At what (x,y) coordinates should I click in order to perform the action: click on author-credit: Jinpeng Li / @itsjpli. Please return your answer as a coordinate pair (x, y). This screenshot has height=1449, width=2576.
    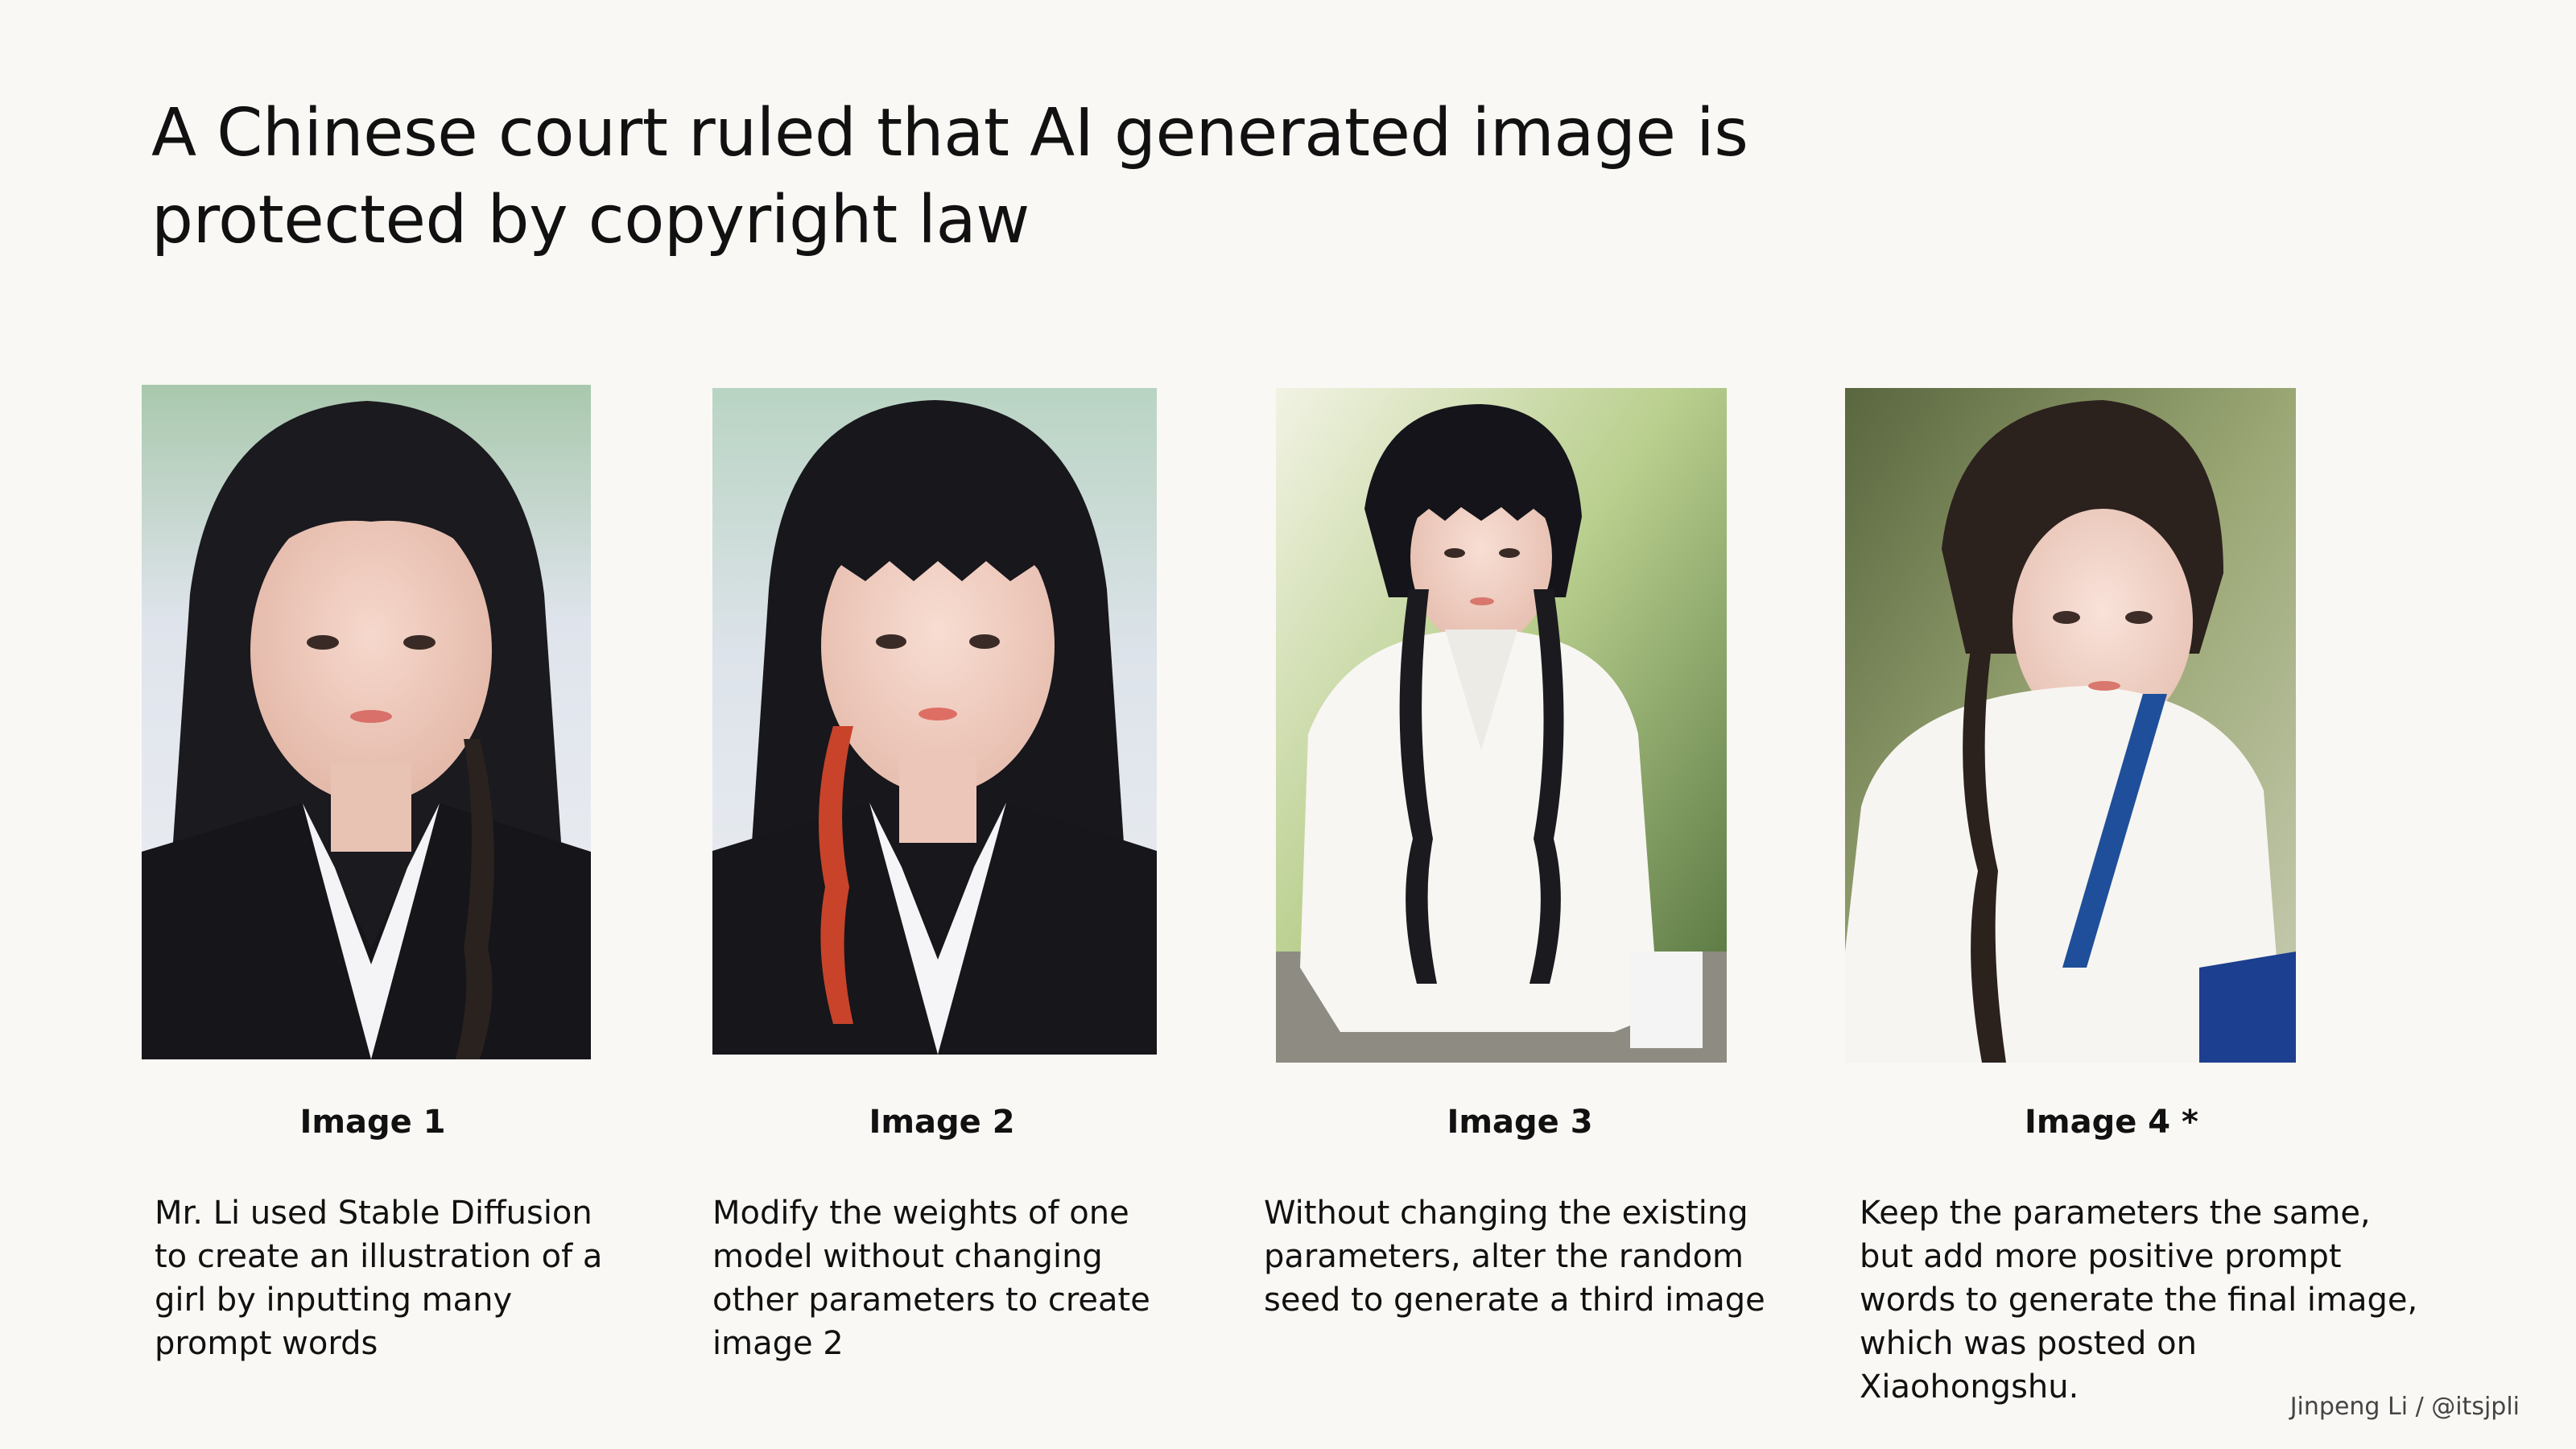
    Looking at the image, I should click on (2404, 1407).